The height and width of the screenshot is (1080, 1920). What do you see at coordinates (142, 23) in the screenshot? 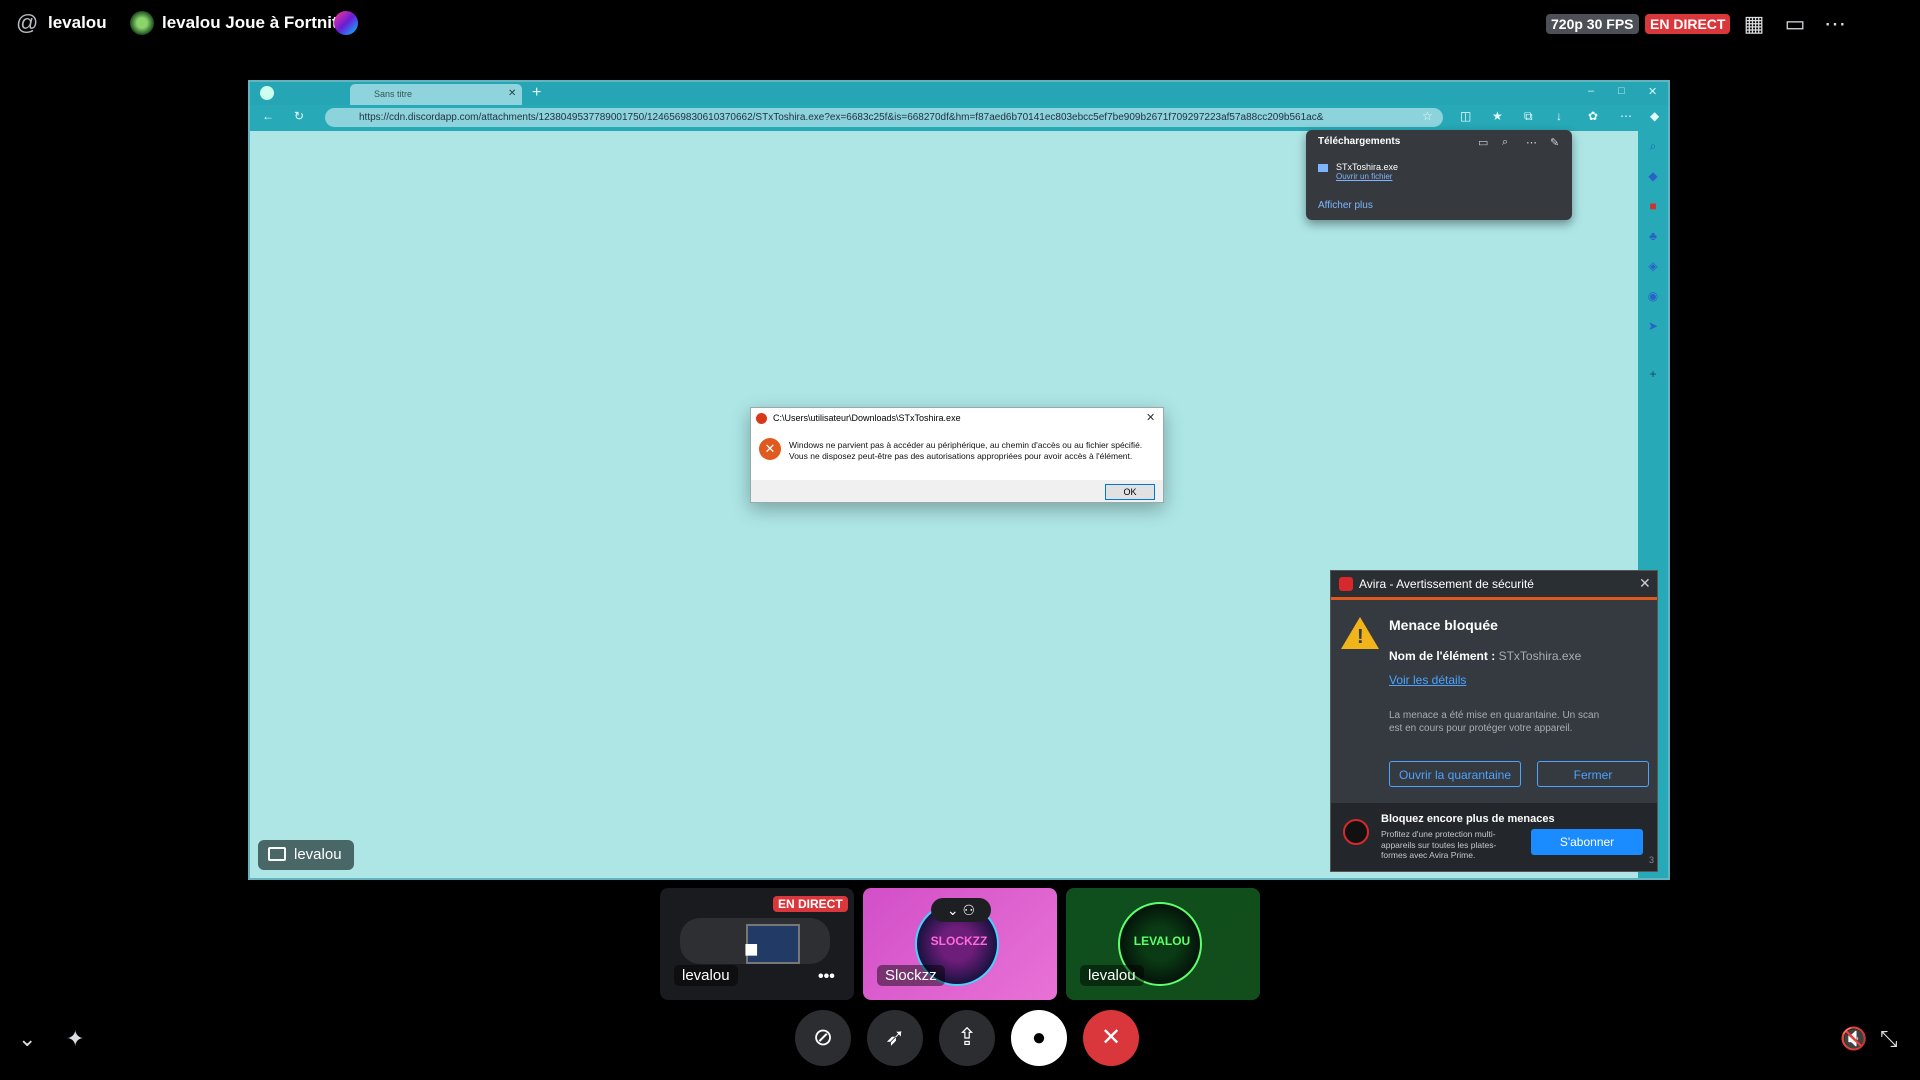
I see `game-avatar-icon` at bounding box center [142, 23].